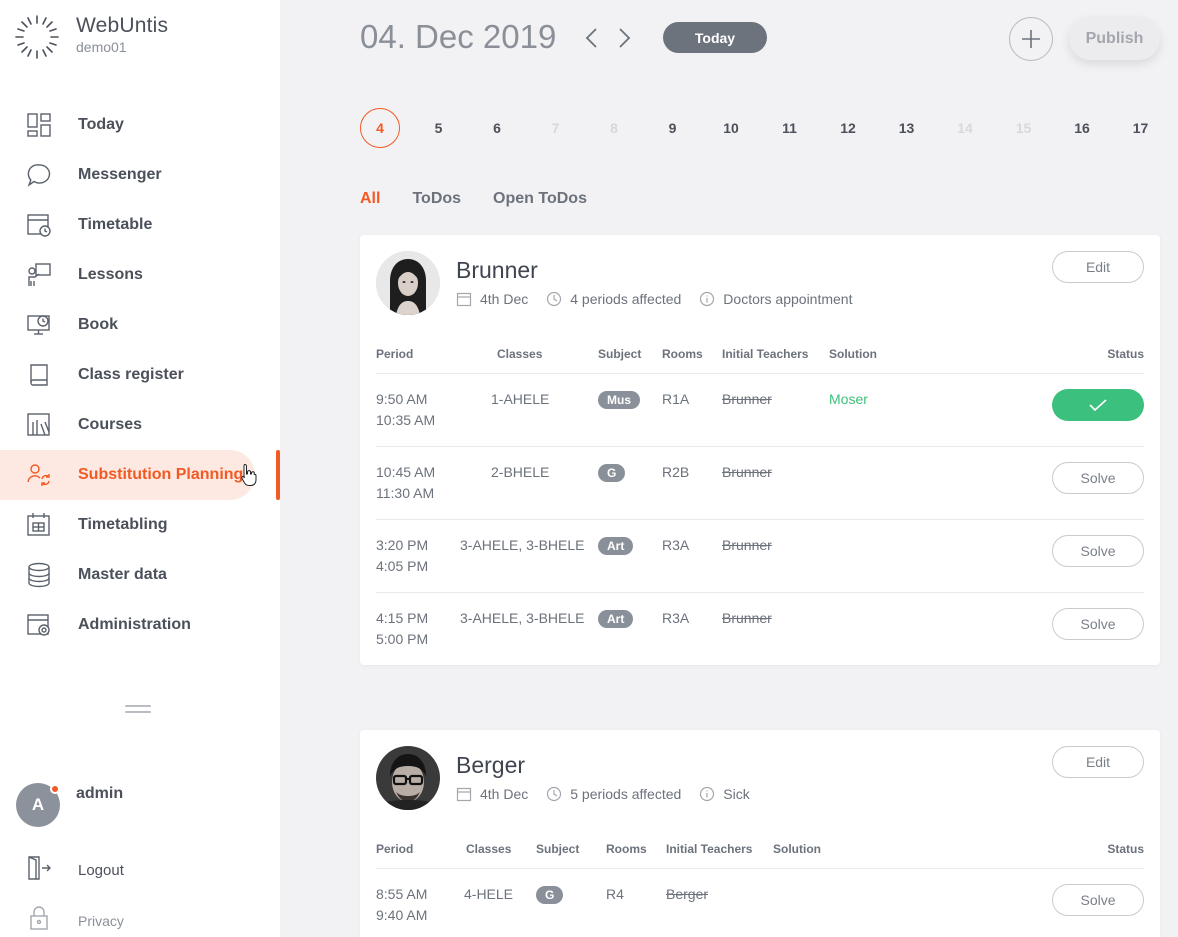 This screenshot has width=1178, height=937. I want to click on nav-item-class-register: Class register, so click(140, 375).